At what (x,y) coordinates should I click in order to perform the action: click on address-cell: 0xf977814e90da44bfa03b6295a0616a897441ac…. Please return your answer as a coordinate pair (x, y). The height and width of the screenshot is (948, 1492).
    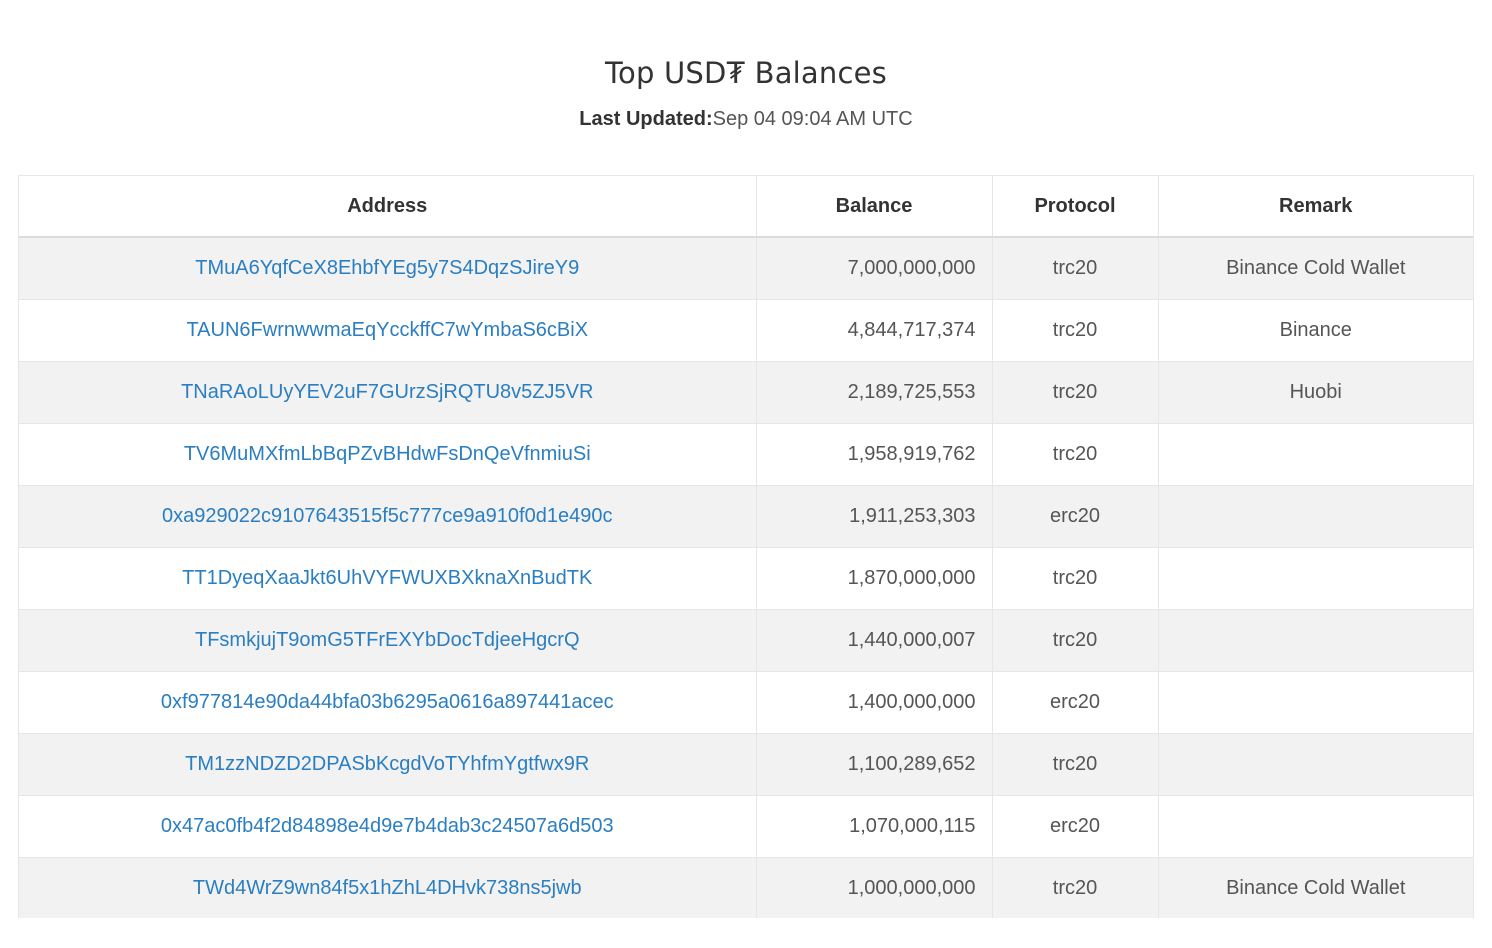
    Looking at the image, I should click on (388, 702).